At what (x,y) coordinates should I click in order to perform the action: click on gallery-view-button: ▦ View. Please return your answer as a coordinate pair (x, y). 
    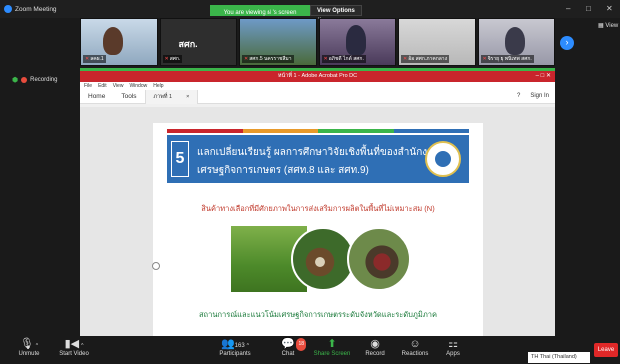
    Looking at the image, I should click on (608, 25).